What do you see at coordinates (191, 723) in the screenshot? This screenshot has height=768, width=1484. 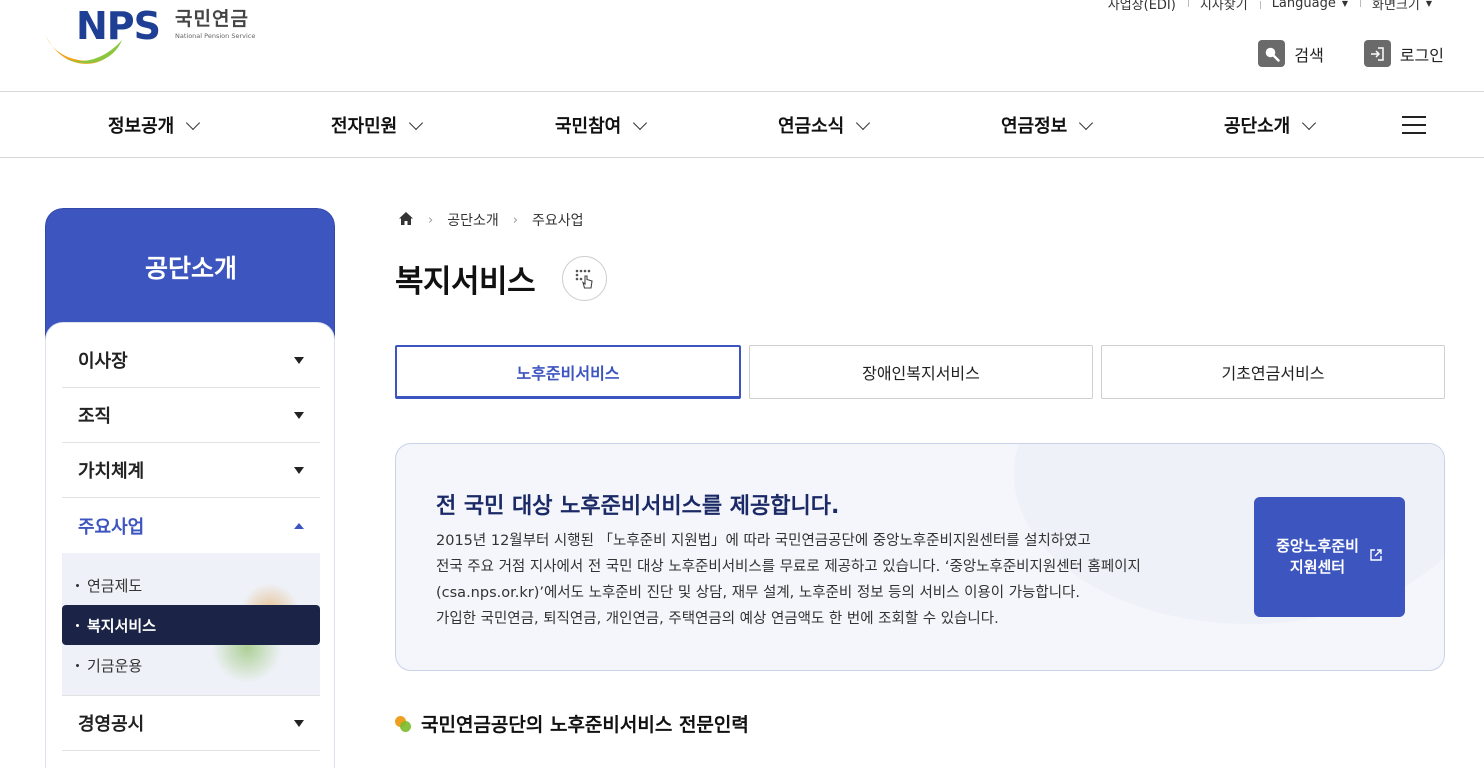 I see `side-item-disclosure: 경영공시` at bounding box center [191, 723].